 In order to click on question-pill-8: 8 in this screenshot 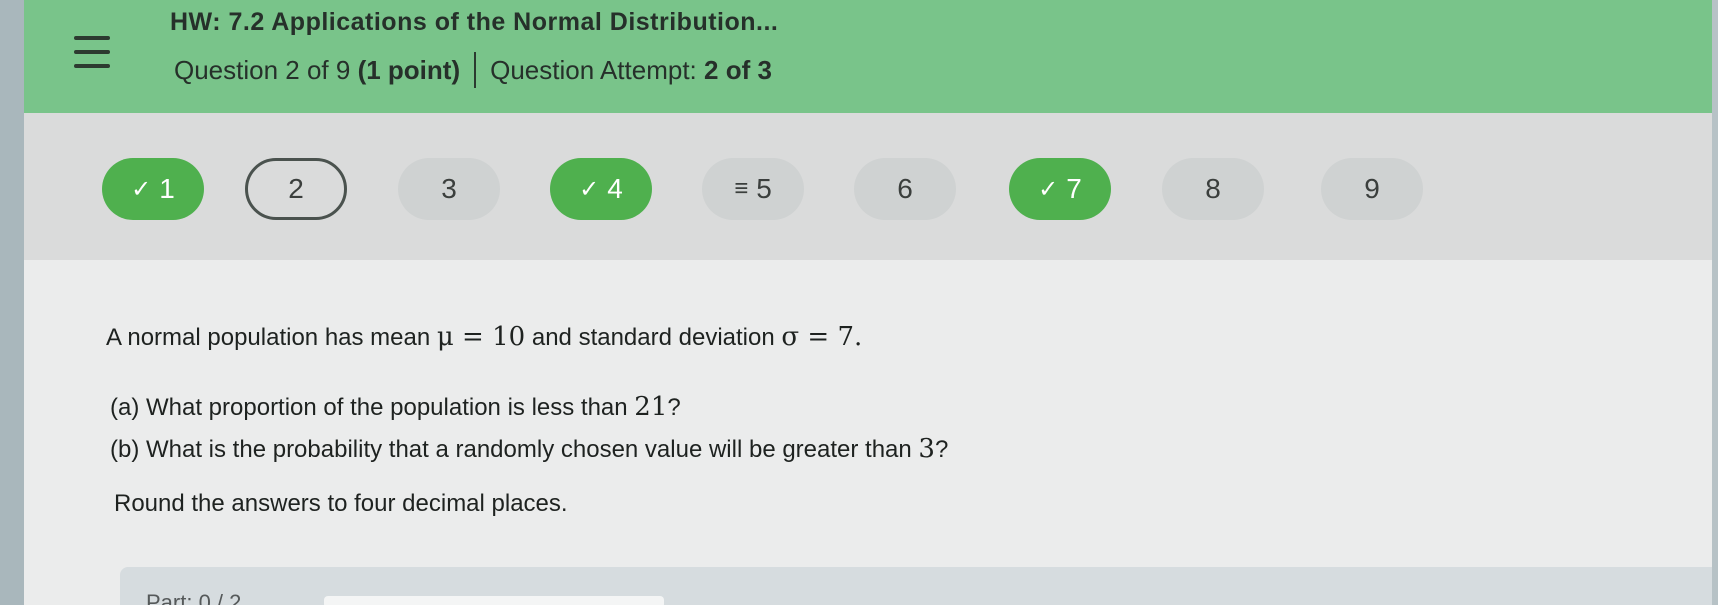, I will do `click(1213, 189)`.